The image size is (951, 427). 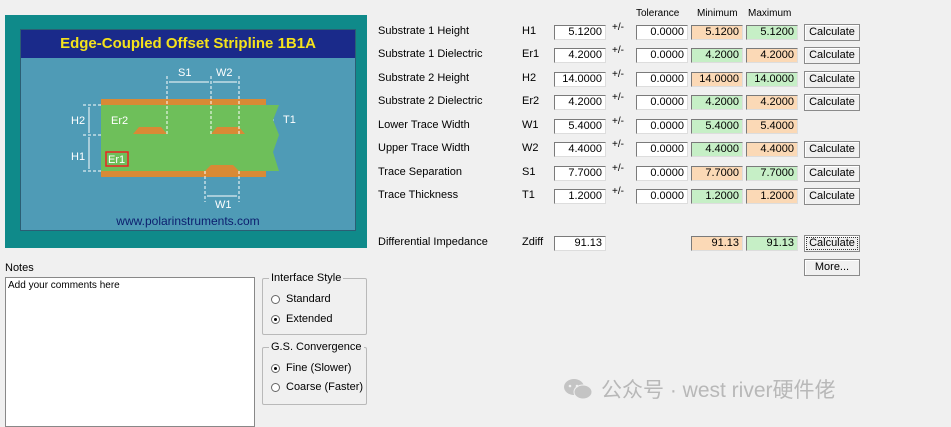 What do you see at coordinates (580, 173) in the screenshot?
I see `param-value-input: 7.7000` at bounding box center [580, 173].